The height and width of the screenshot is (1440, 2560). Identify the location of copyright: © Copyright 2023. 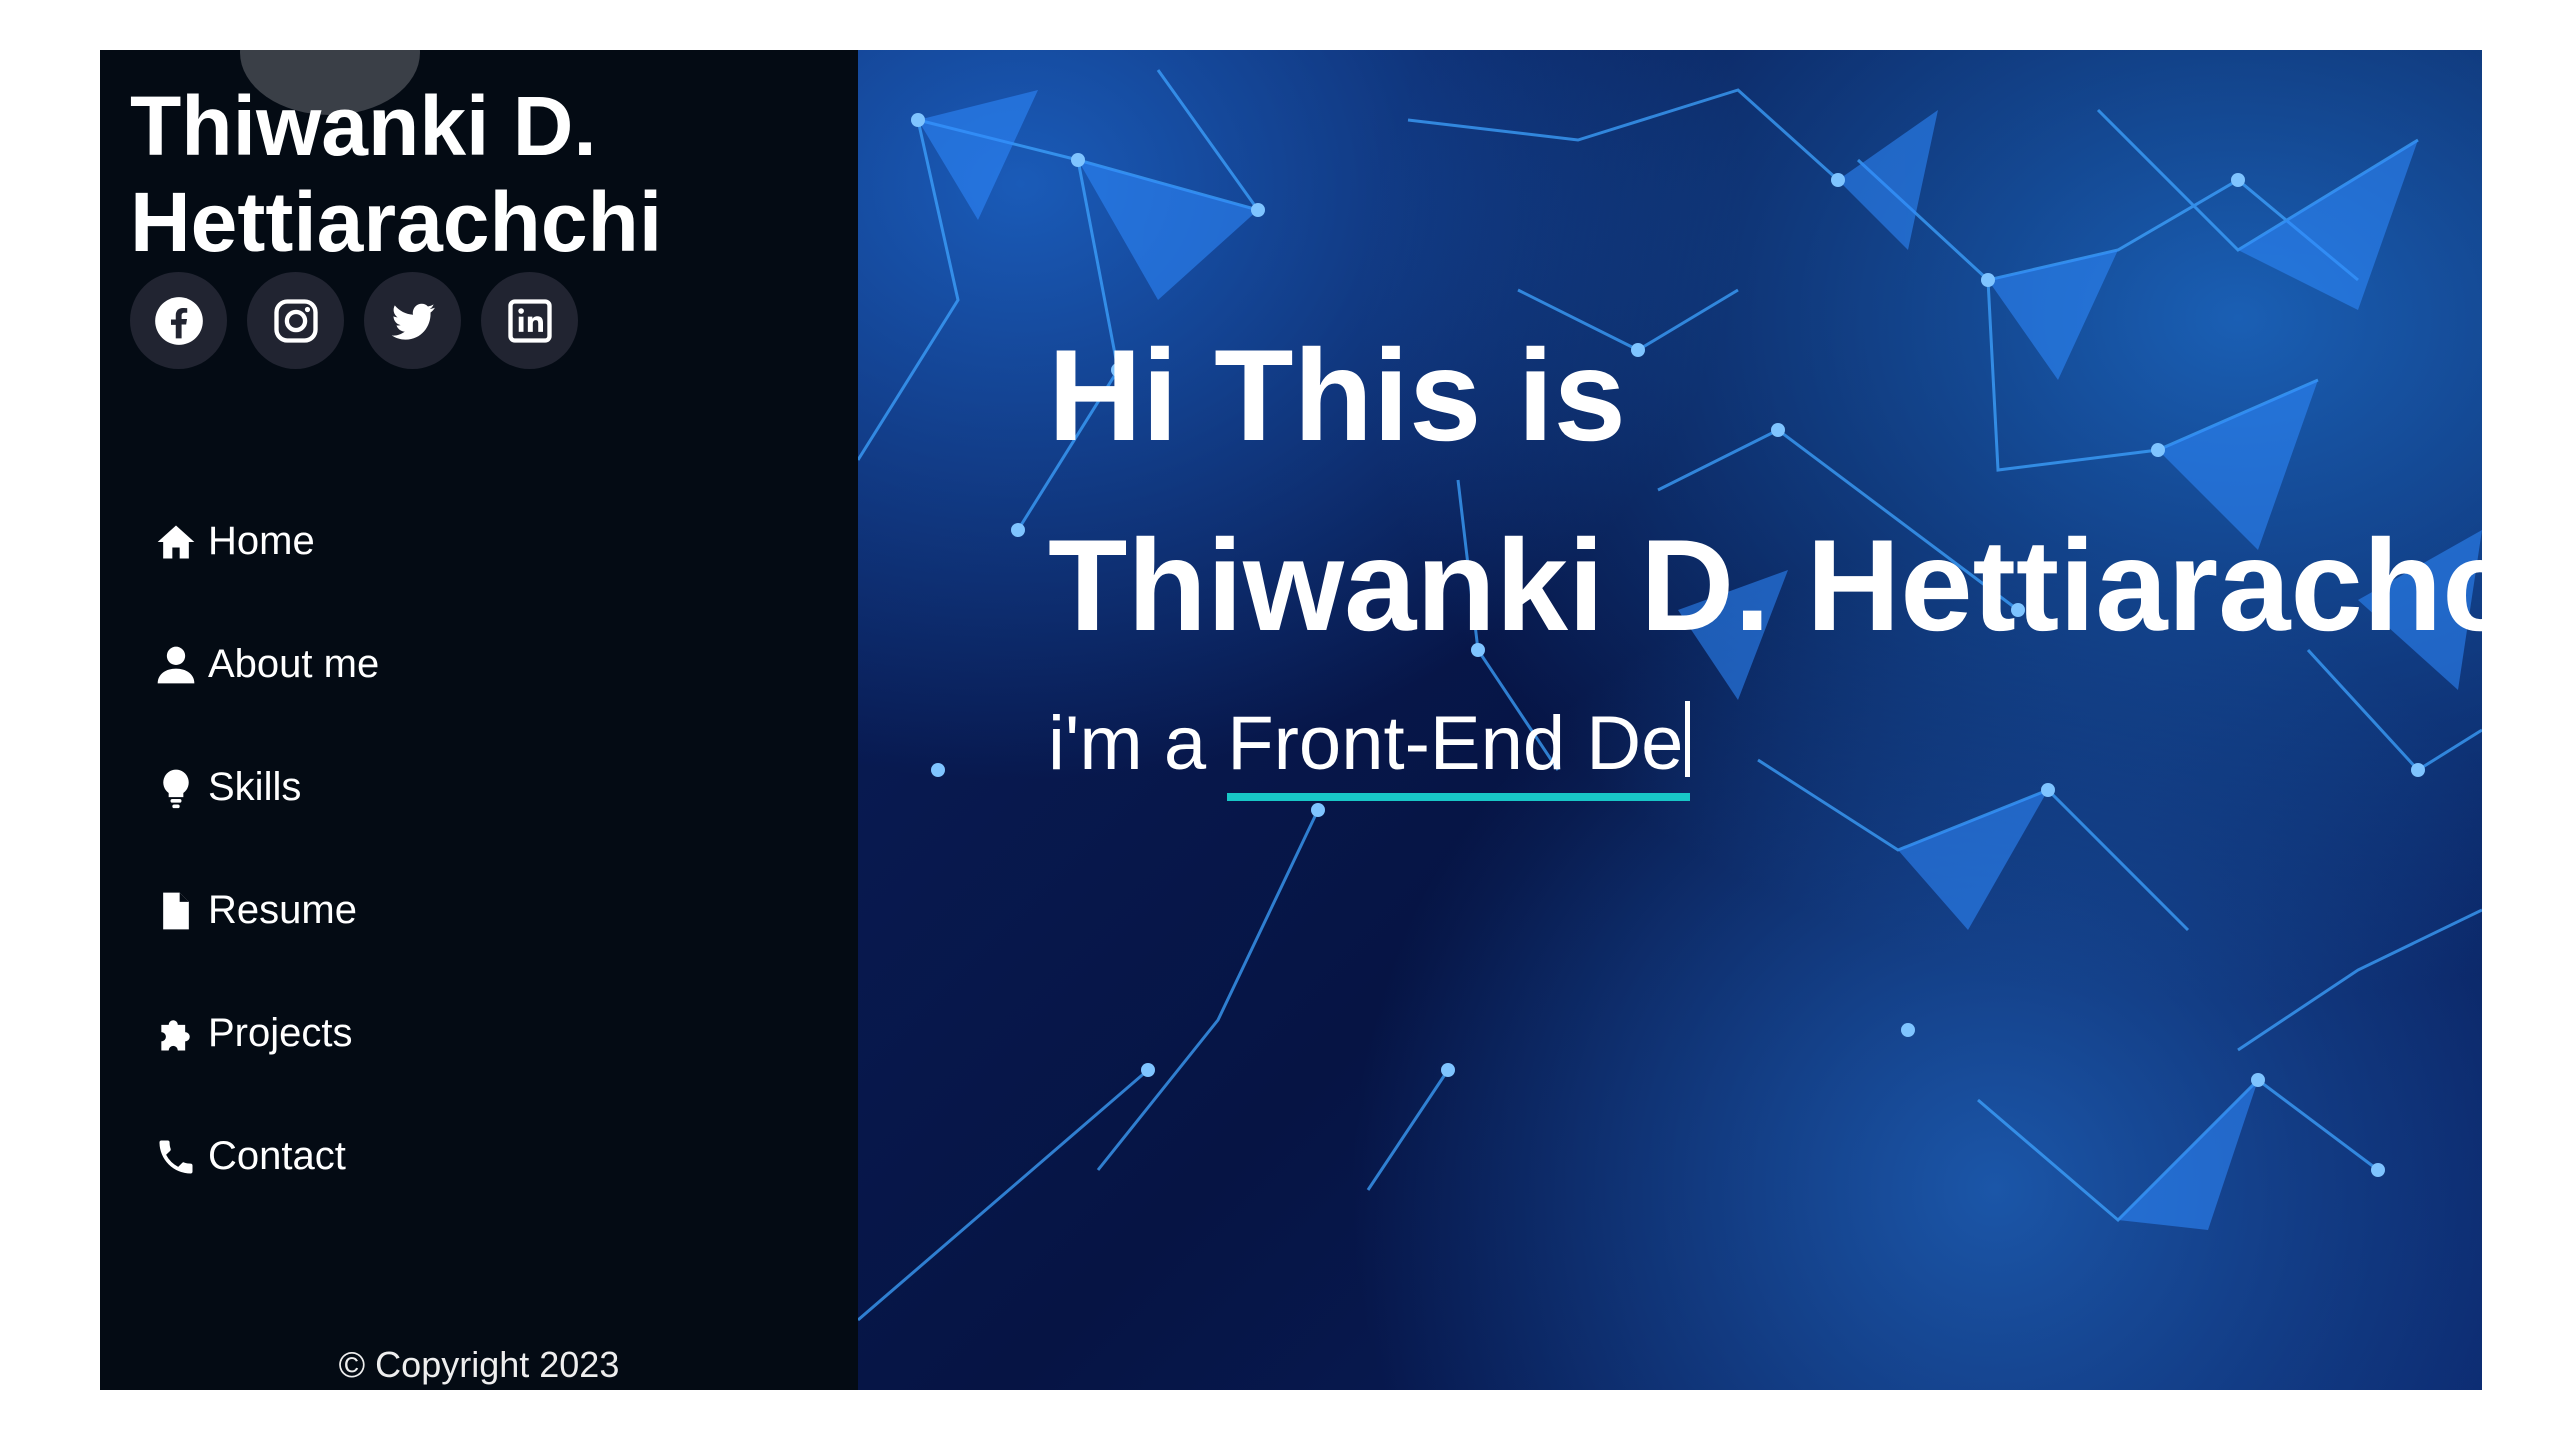
(479, 1364).